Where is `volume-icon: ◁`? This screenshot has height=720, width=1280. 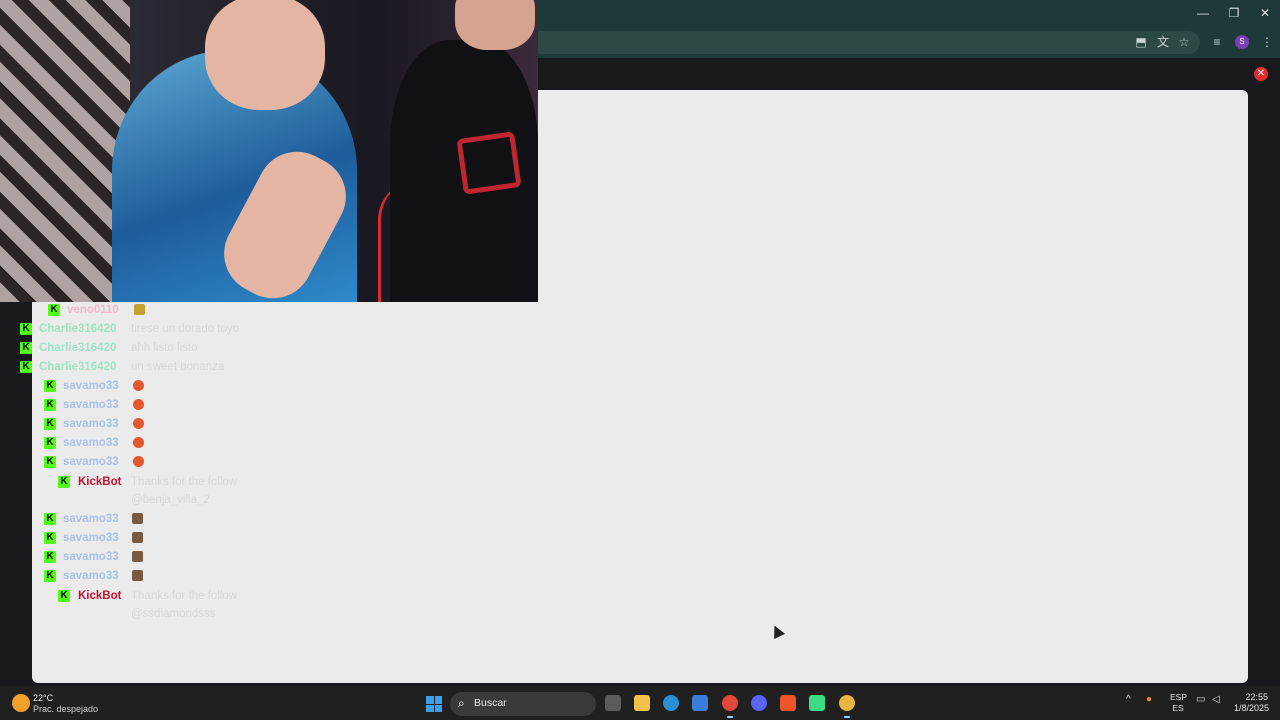 volume-icon: ◁ is located at coordinates (1216, 699).